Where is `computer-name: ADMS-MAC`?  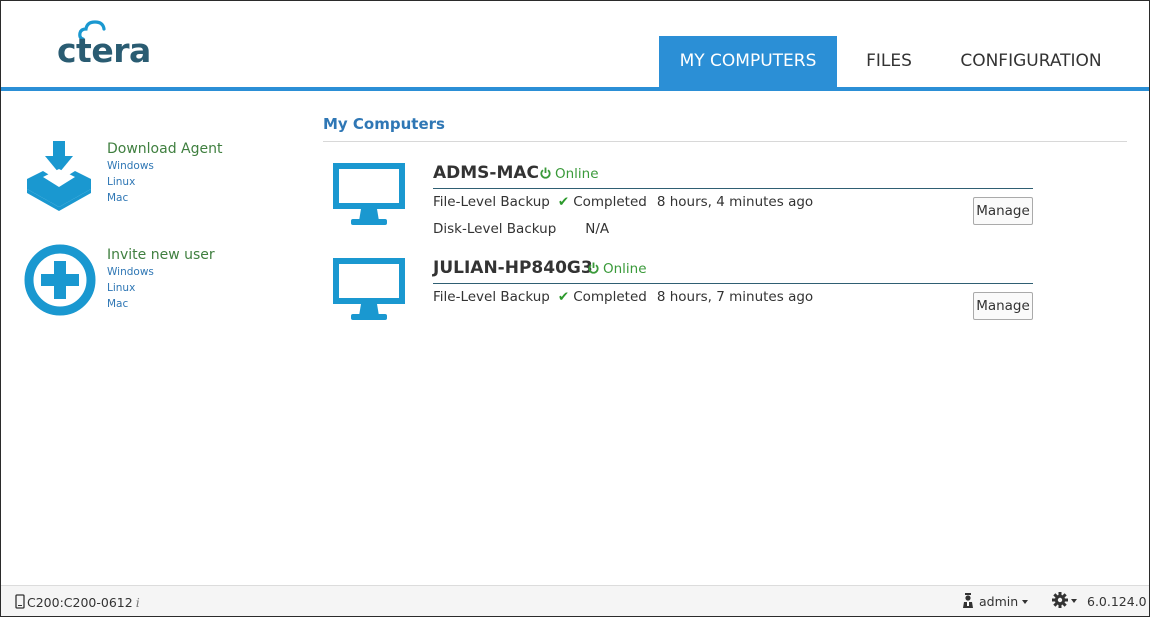 computer-name: ADMS-MAC is located at coordinates (486, 173).